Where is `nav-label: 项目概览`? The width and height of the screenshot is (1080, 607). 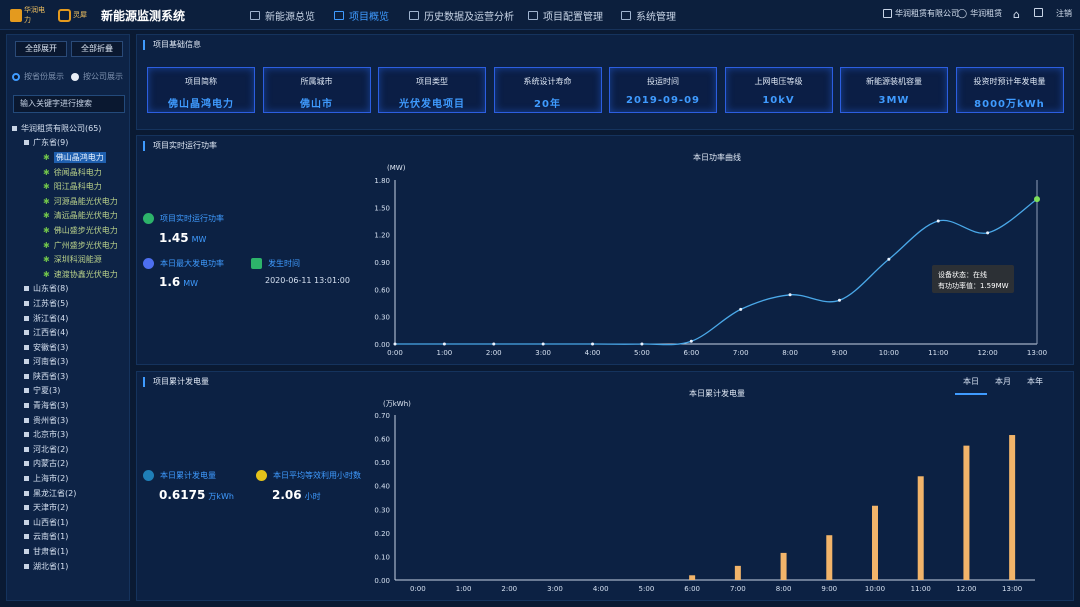
nav-label: 项目概览 is located at coordinates (369, 17).